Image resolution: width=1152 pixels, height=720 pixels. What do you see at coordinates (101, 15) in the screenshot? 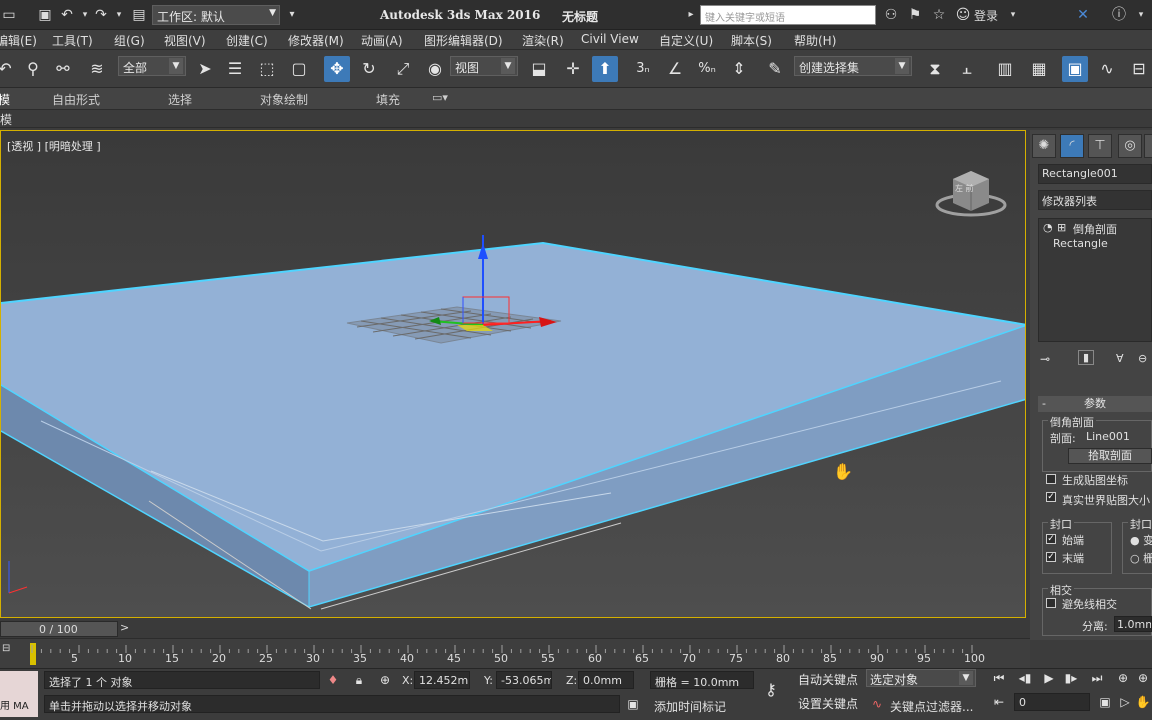
I see `redo-icon: ↷` at bounding box center [101, 15].